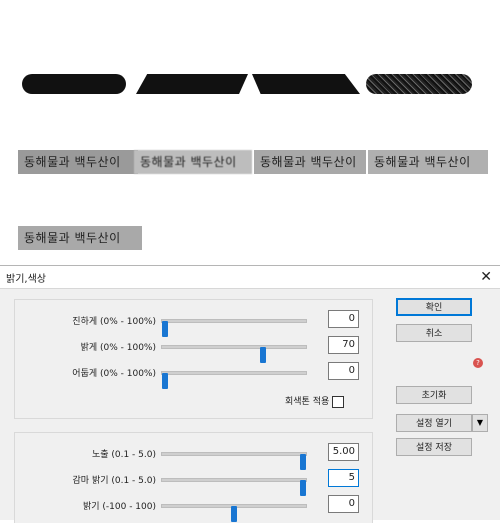 The height and width of the screenshot is (523, 500). I want to click on slider-label: 노출 (0.1 - 5.0), so click(123, 455).